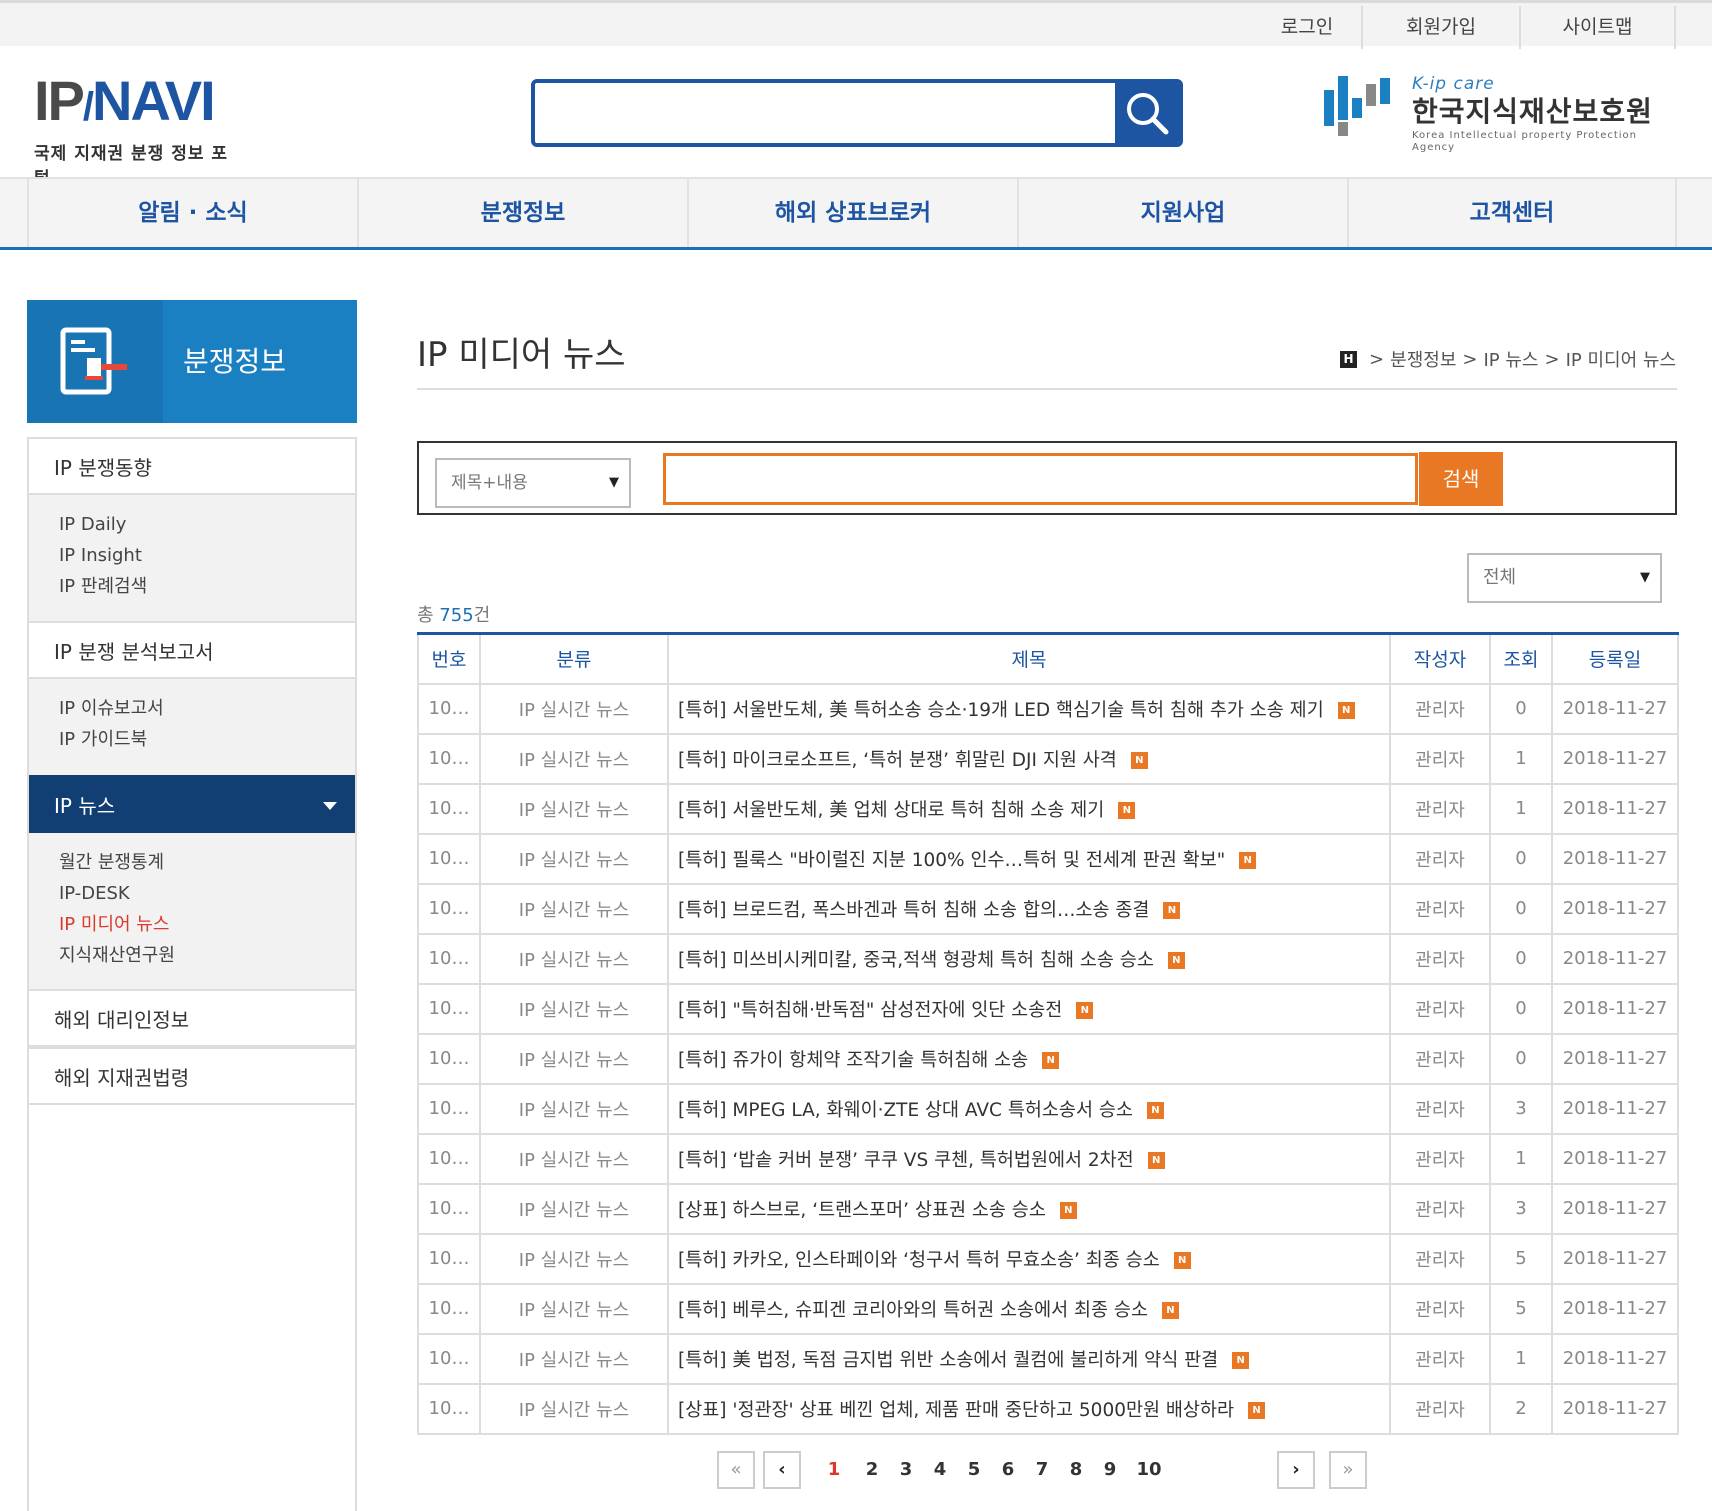 The width and height of the screenshot is (1712, 1511). Describe the element at coordinates (974, 1470) in the screenshot. I see `page-number-link: 5` at that location.